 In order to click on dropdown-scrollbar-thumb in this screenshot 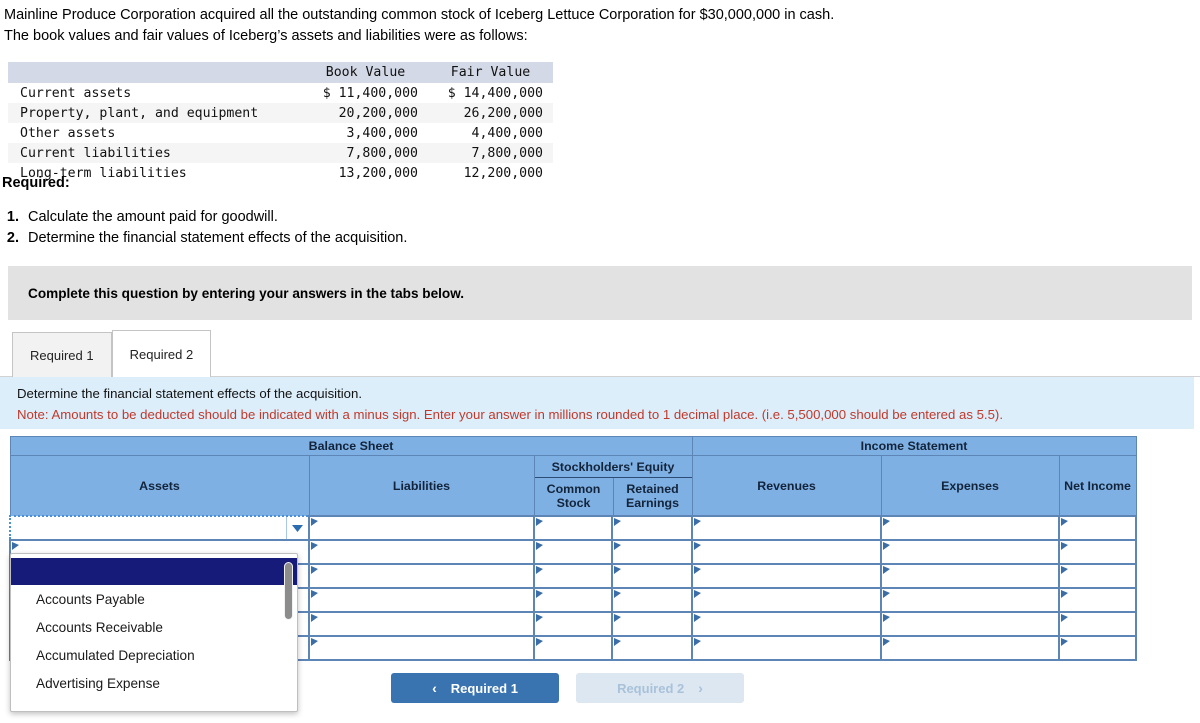, I will do `click(288, 591)`.